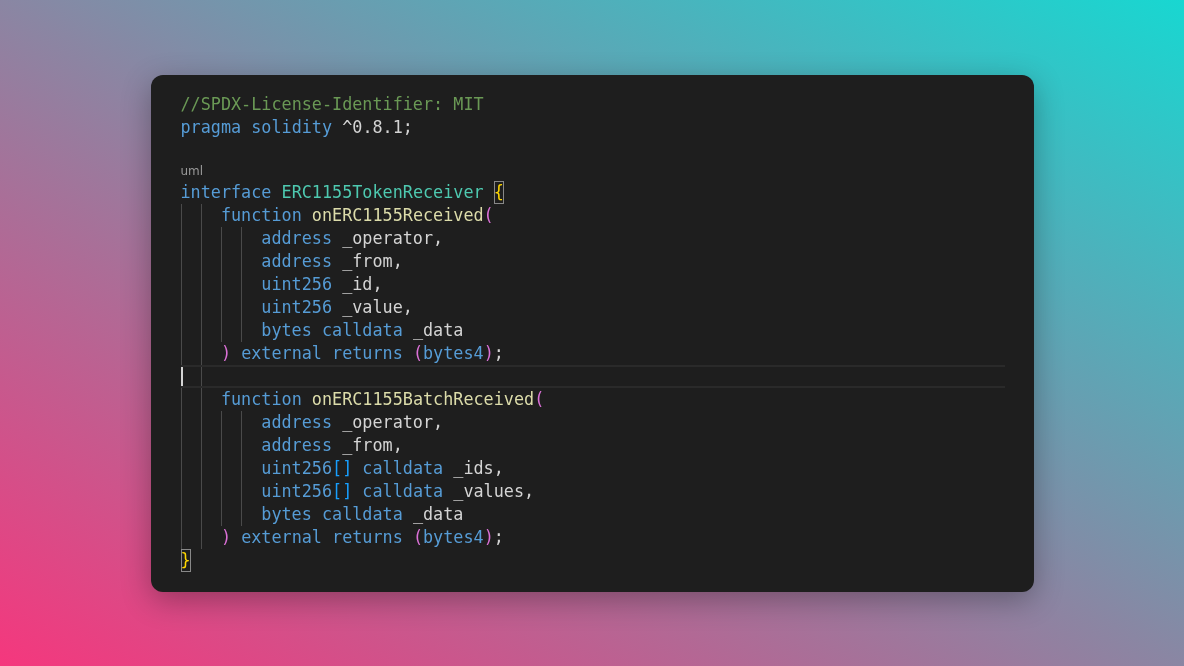 The width and height of the screenshot is (1184, 666). I want to click on function-name: onERC1155Received, so click(397, 215).